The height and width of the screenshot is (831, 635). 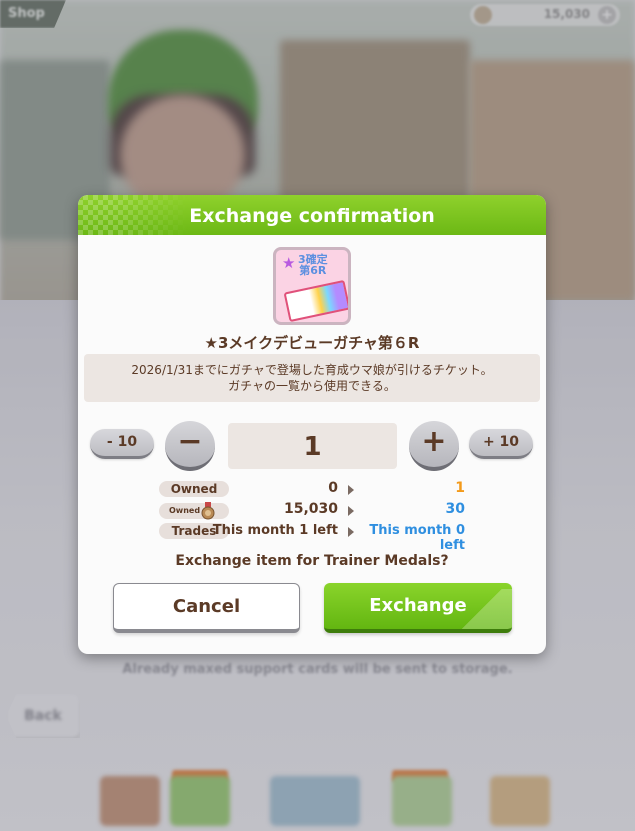 I want to click on ticket-badge: 3確定 第6R, so click(x=313, y=265).